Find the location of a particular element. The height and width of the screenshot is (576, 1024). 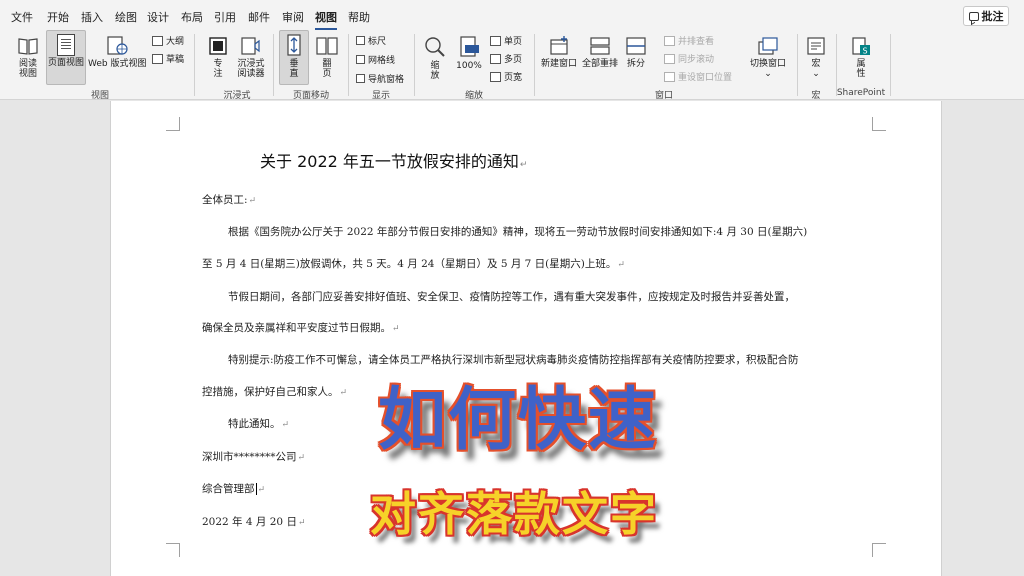

menu-bar: 文件 开始 插入 绘图 设计 布局 引用 邮件 审阅 视图 帮助 批注 is located at coordinates (512, 15).